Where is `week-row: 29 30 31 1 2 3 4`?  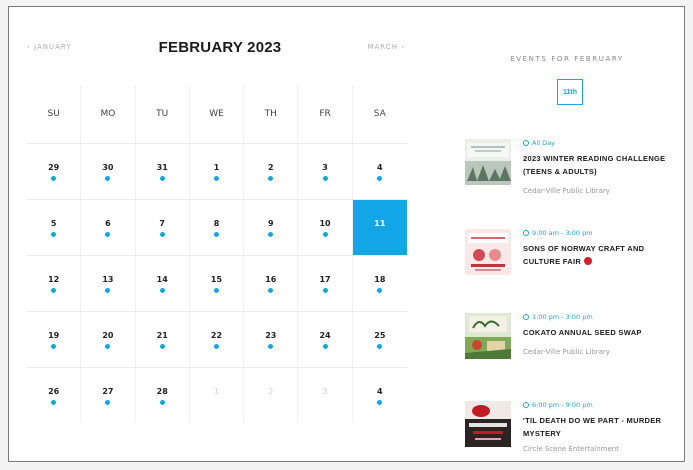
week-row: 29 30 31 1 2 3 4 is located at coordinates (217, 171).